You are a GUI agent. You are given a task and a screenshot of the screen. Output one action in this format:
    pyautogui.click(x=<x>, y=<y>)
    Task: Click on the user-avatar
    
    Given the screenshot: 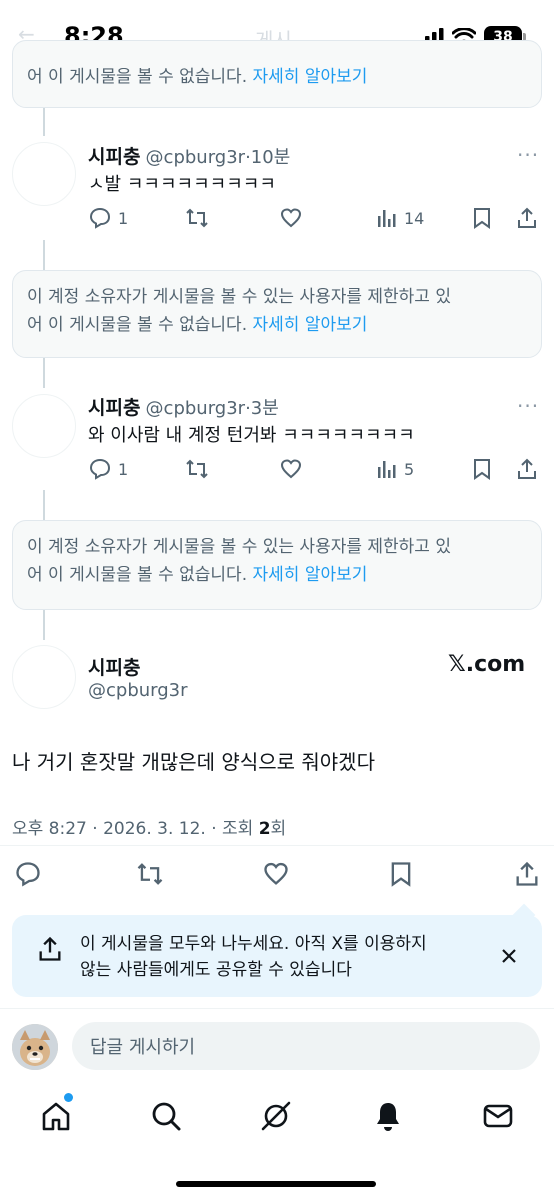 What is the action you would take?
    pyautogui.click(x=35, y=1047)
    